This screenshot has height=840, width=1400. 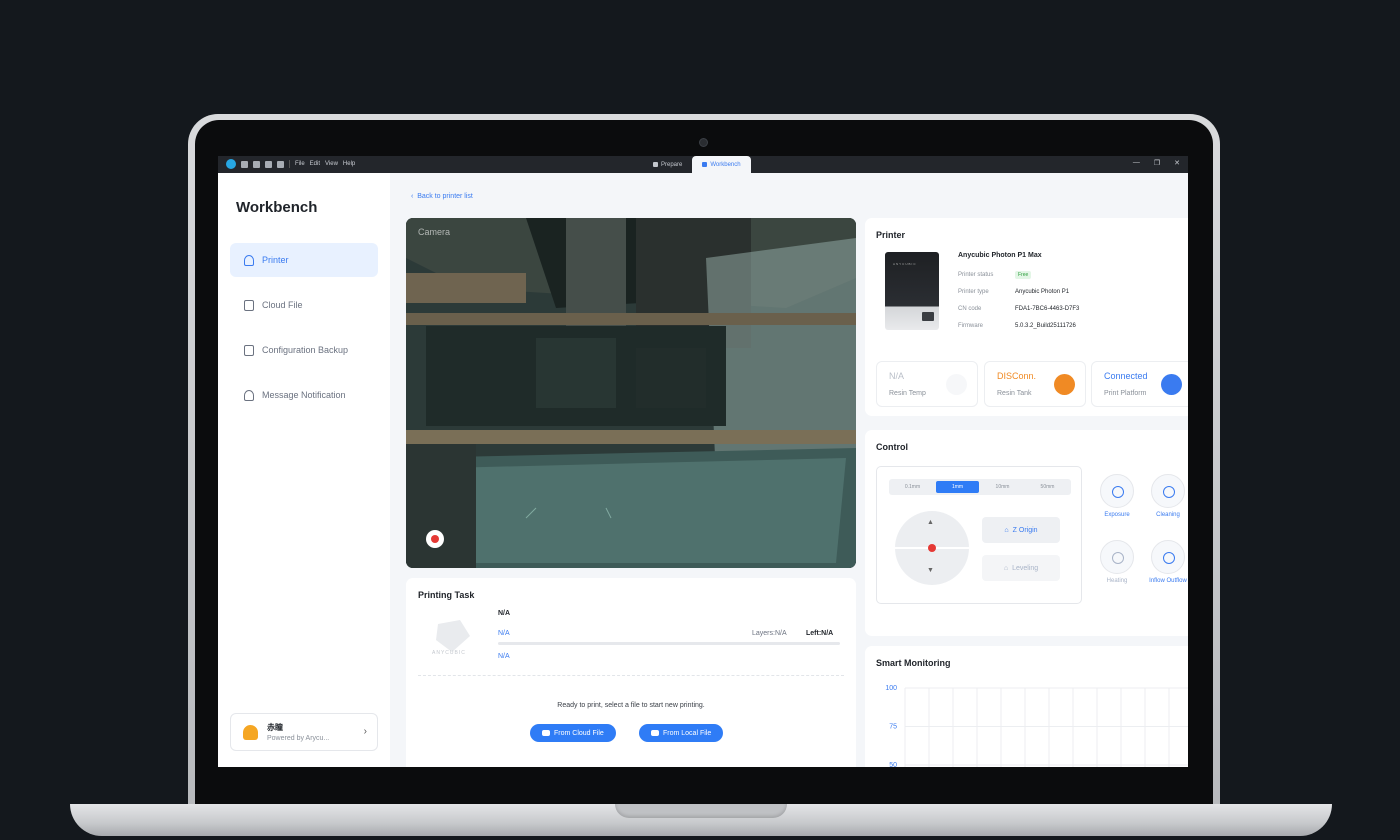 I want to click on tab-workbench-label: Workbench, so click(x=725, y=164).